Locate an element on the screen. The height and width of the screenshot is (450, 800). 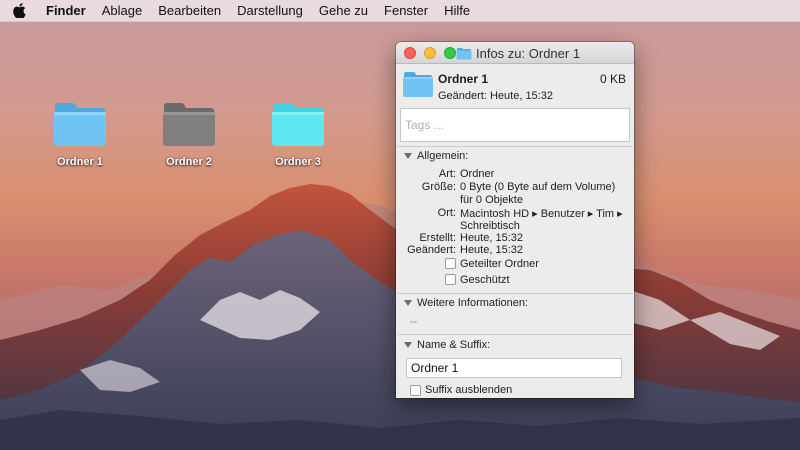
window-controls is located at coordinates (430, 53).